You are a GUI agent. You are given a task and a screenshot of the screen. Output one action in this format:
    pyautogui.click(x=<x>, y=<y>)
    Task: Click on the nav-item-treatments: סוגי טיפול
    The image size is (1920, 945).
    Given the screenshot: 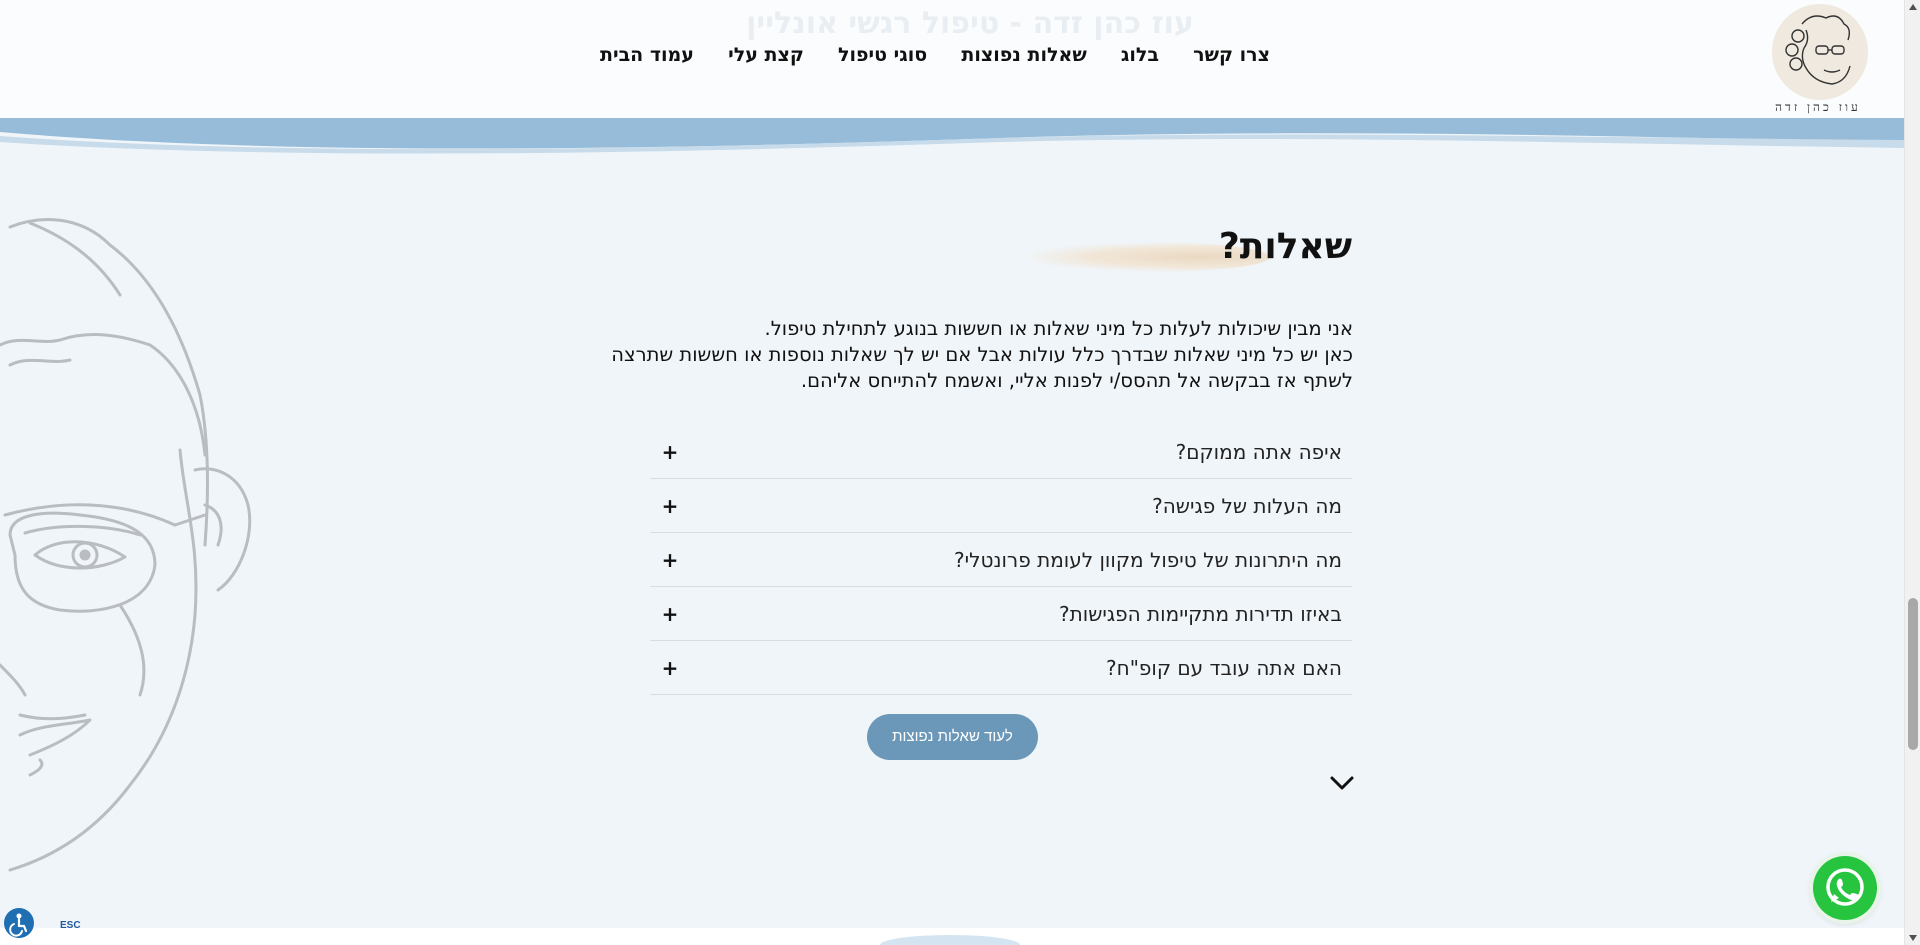 What is the action you would take?
    pyautogui.click(x=882, y=59)
    